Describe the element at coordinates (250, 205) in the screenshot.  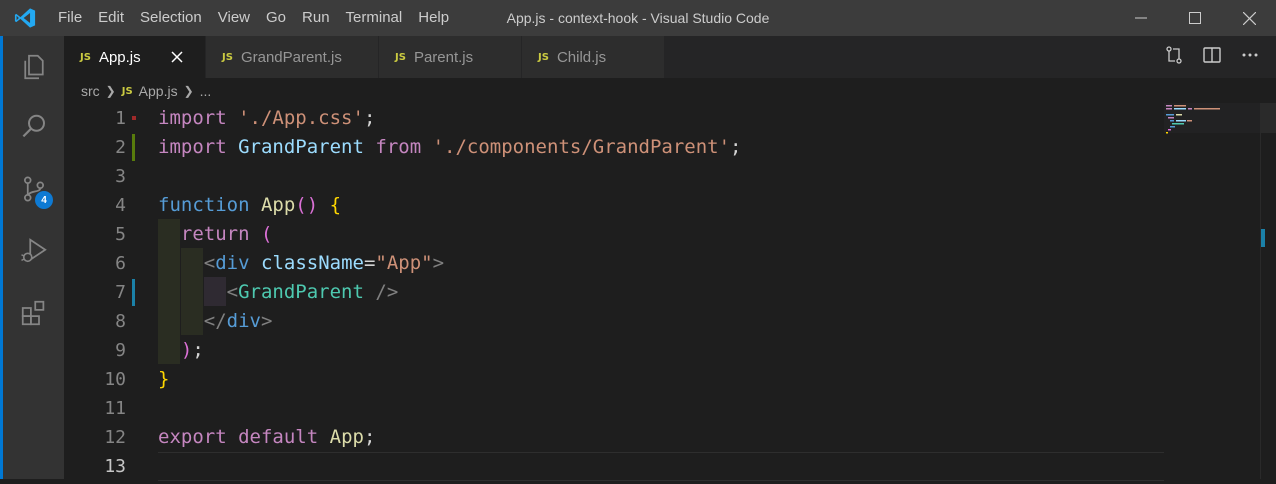
I see `code-text: function App() {` at that location.